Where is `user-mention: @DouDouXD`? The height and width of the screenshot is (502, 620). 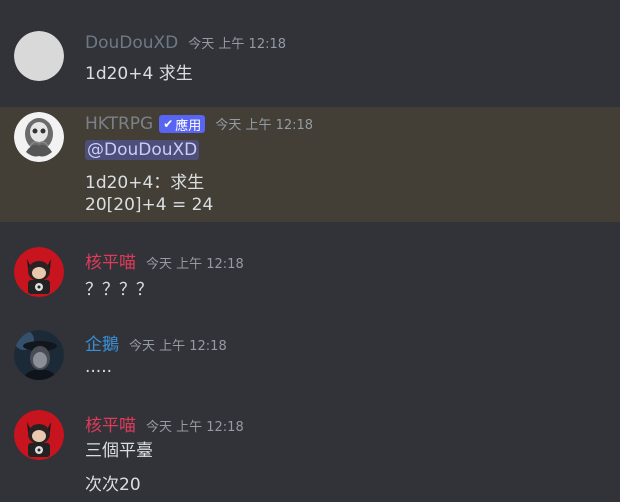 user-mention: @DouDouXD is located at coordinates (142, 150).